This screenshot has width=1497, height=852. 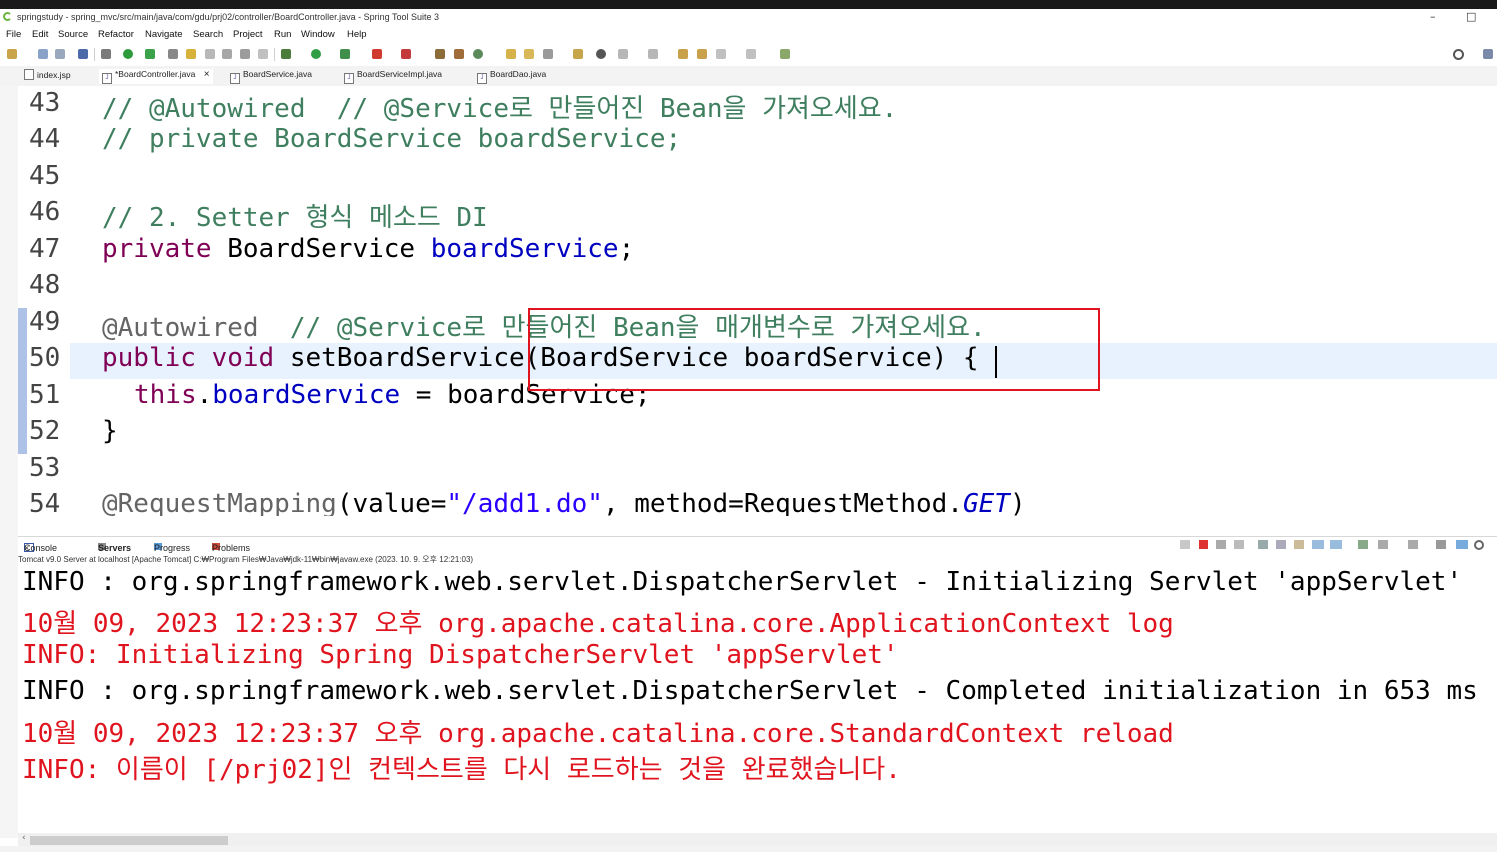 What do you see at coordinates (227, 54) in the screenshot?
I see `block-select-icon` at bounding box center [227, 54].